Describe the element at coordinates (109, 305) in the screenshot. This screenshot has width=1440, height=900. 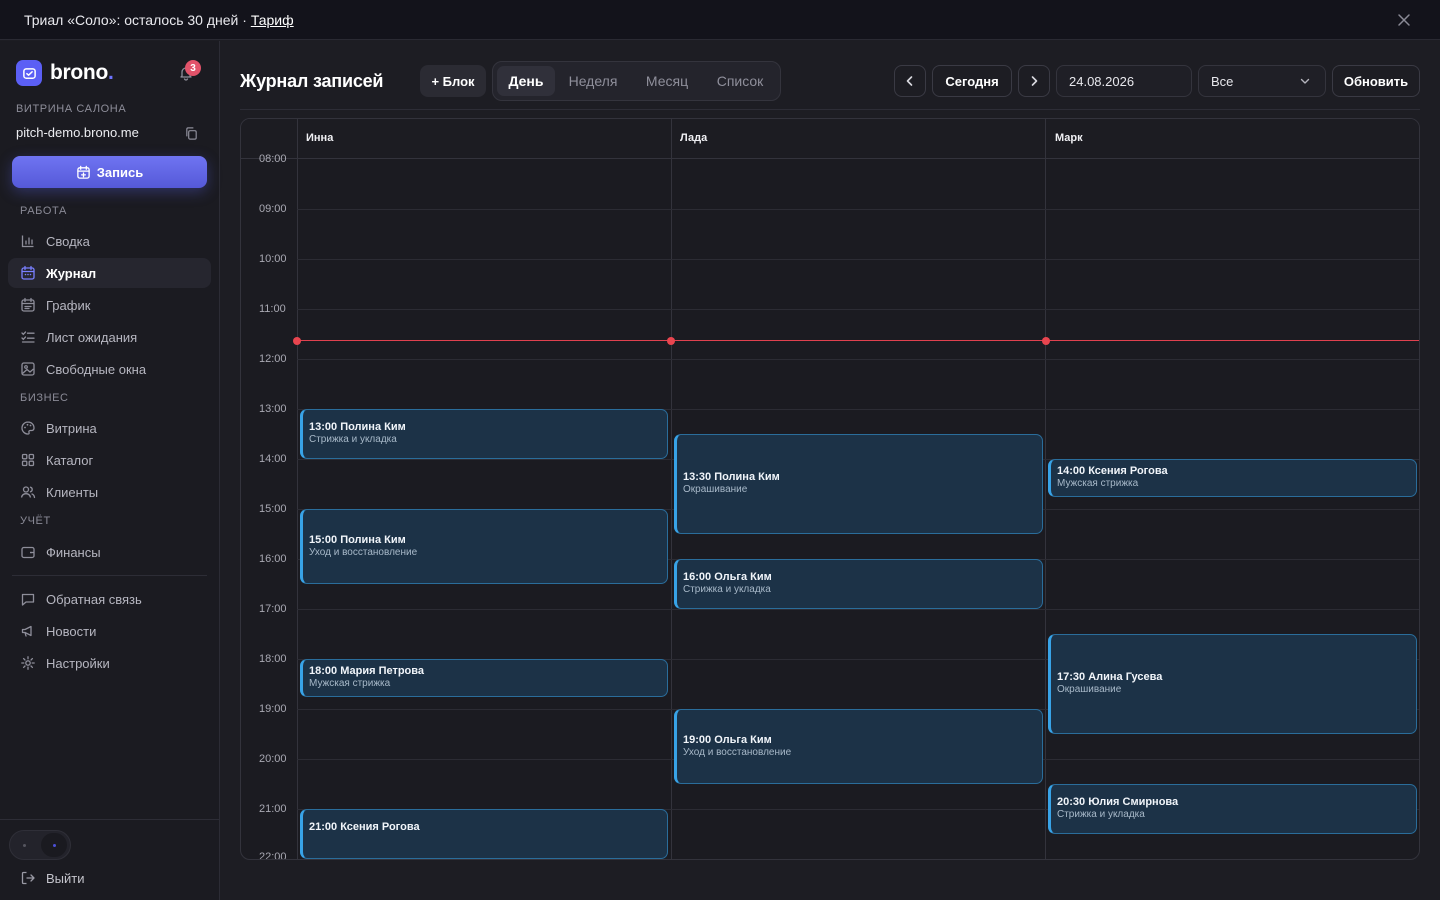
I see `nav-item-schedule: График` at that location.